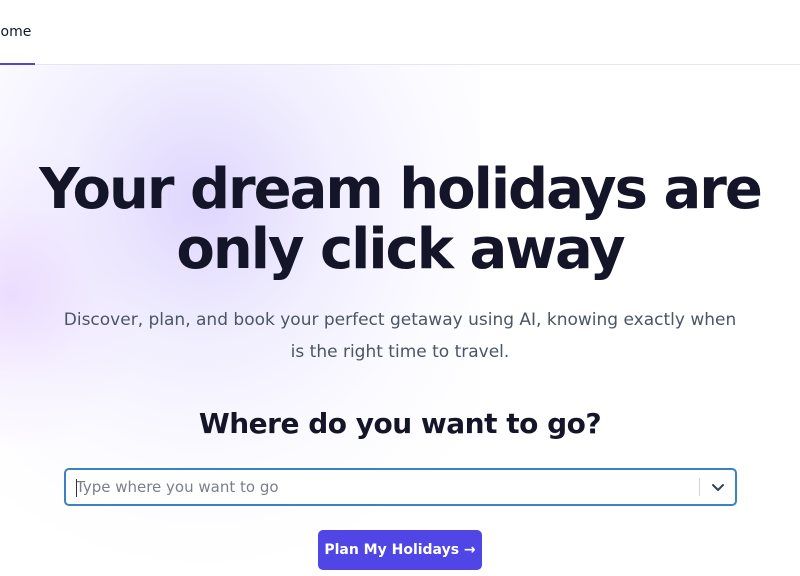 Image resolution: width=800 pixels, height=576 pixels. What do you see at coordinates (400, 423) in the screenshot?
I see `destination-question: Where do you want to go?` at bounding box center [400, 423].